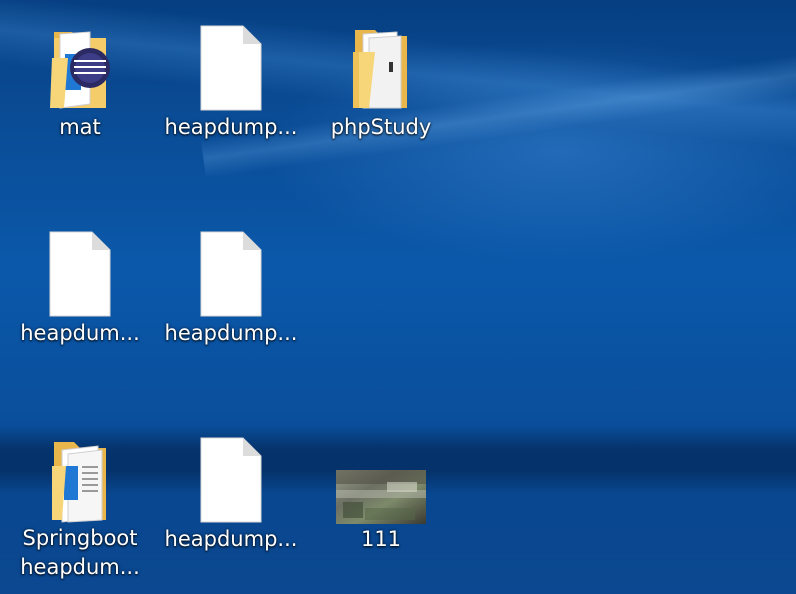 The width and height of the screenshot is (796, 594). Describe the element at coordinates (80, 70) in the screenshot. I see `folder-with-app-icon` at that location.